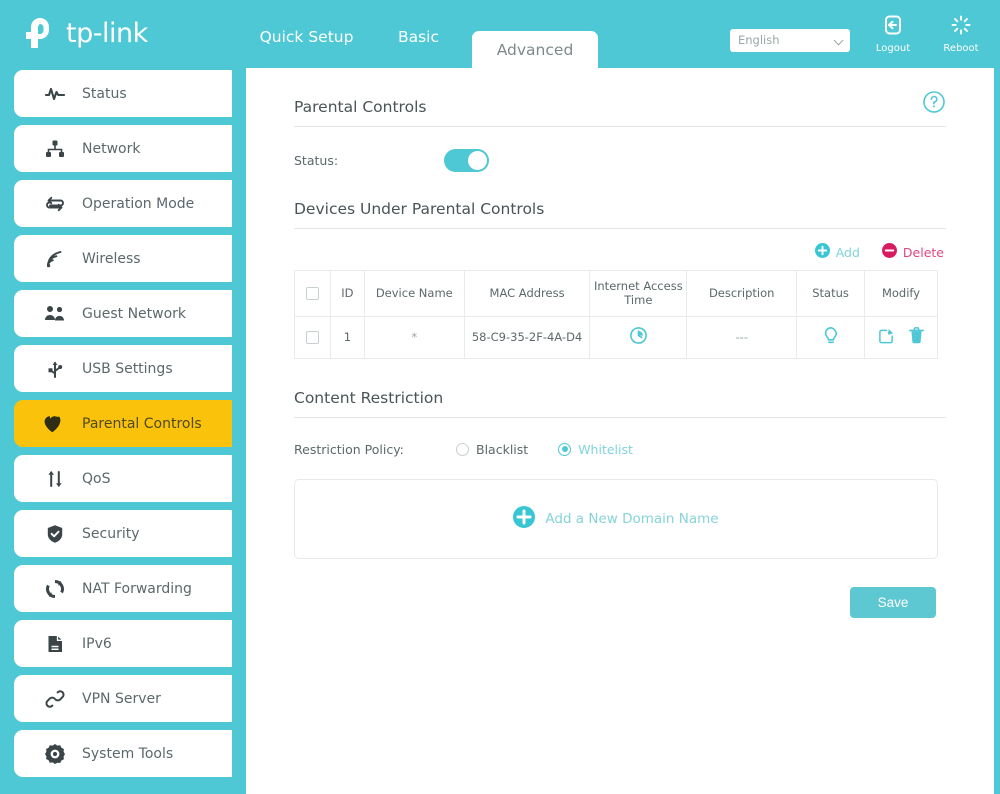  I want to click on heart-icon, so click(55, 424).